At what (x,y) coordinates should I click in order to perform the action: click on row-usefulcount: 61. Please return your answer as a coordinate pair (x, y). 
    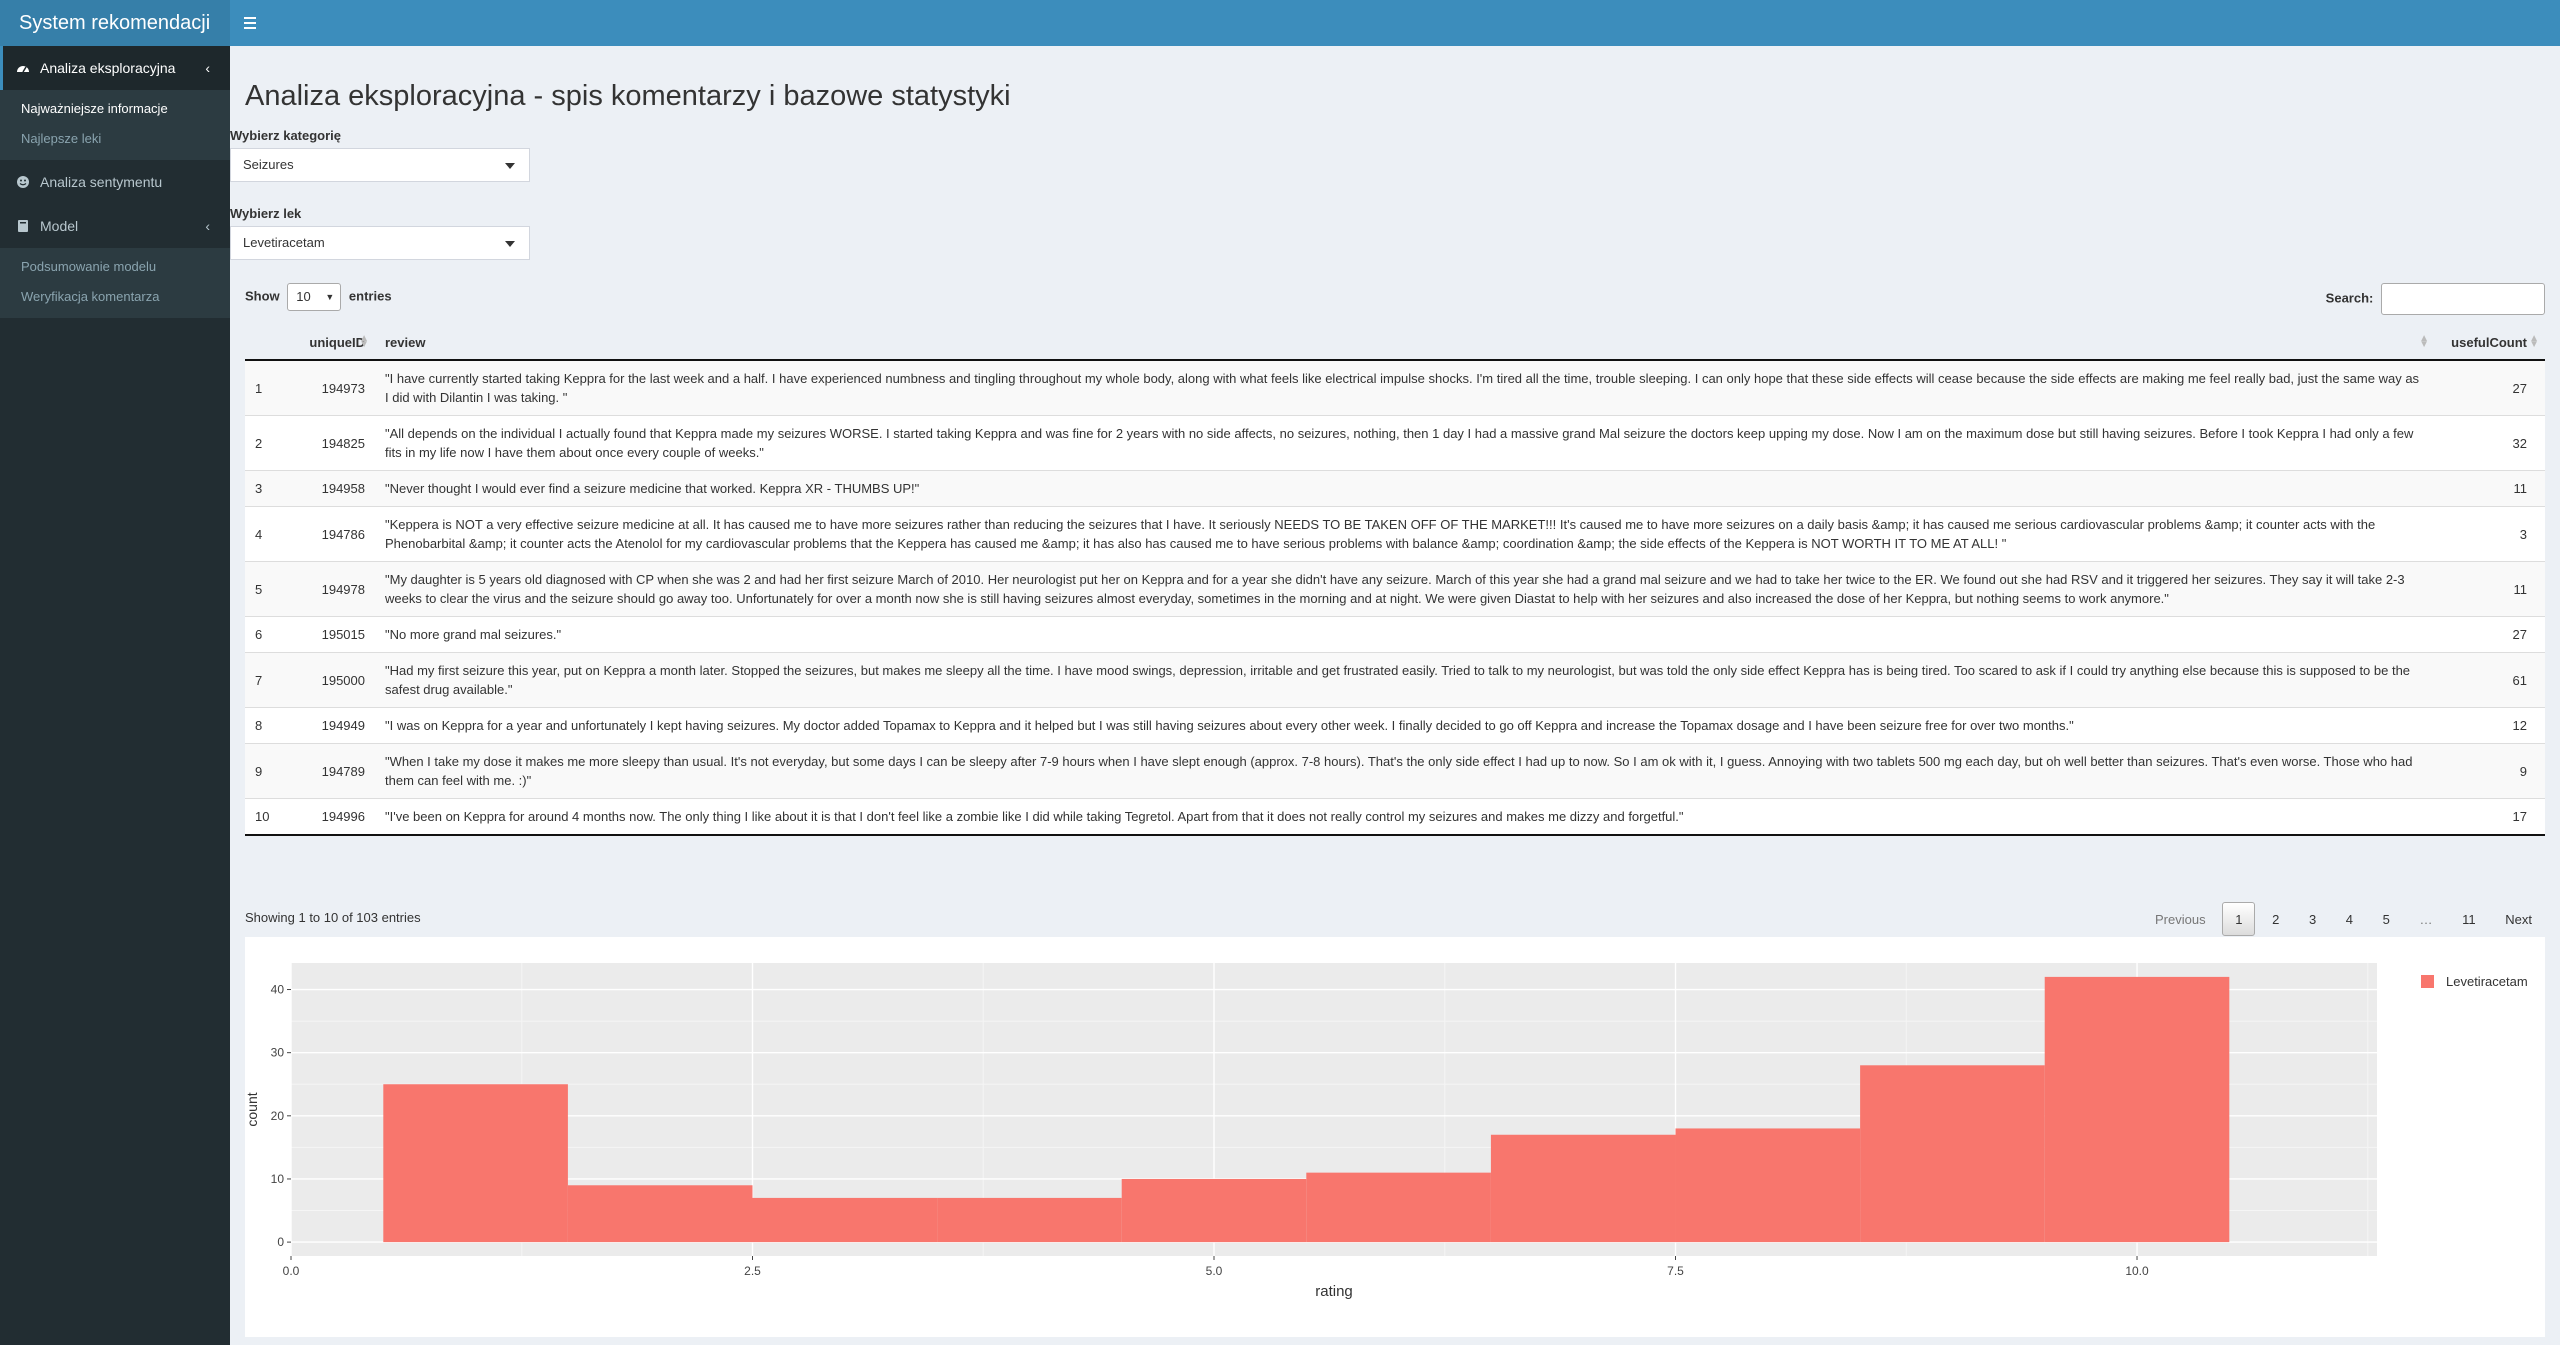
    Looking at the image, I should click on (2490, 680).